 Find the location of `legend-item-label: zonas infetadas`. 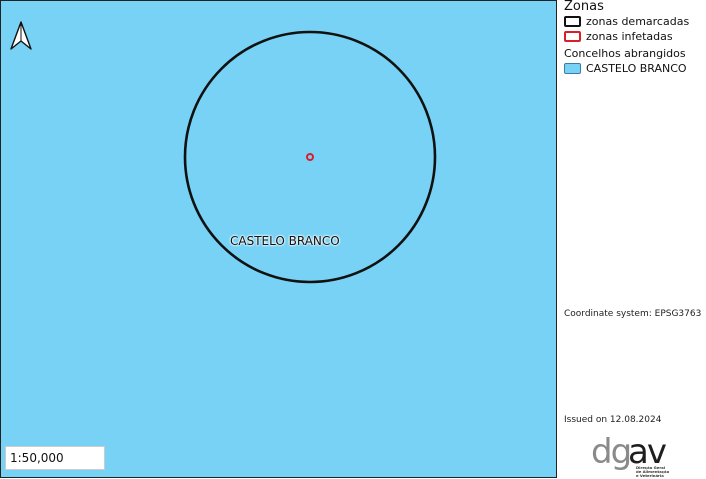

legend-item-label: zonas infetadas is located at coordinates (629, 36).